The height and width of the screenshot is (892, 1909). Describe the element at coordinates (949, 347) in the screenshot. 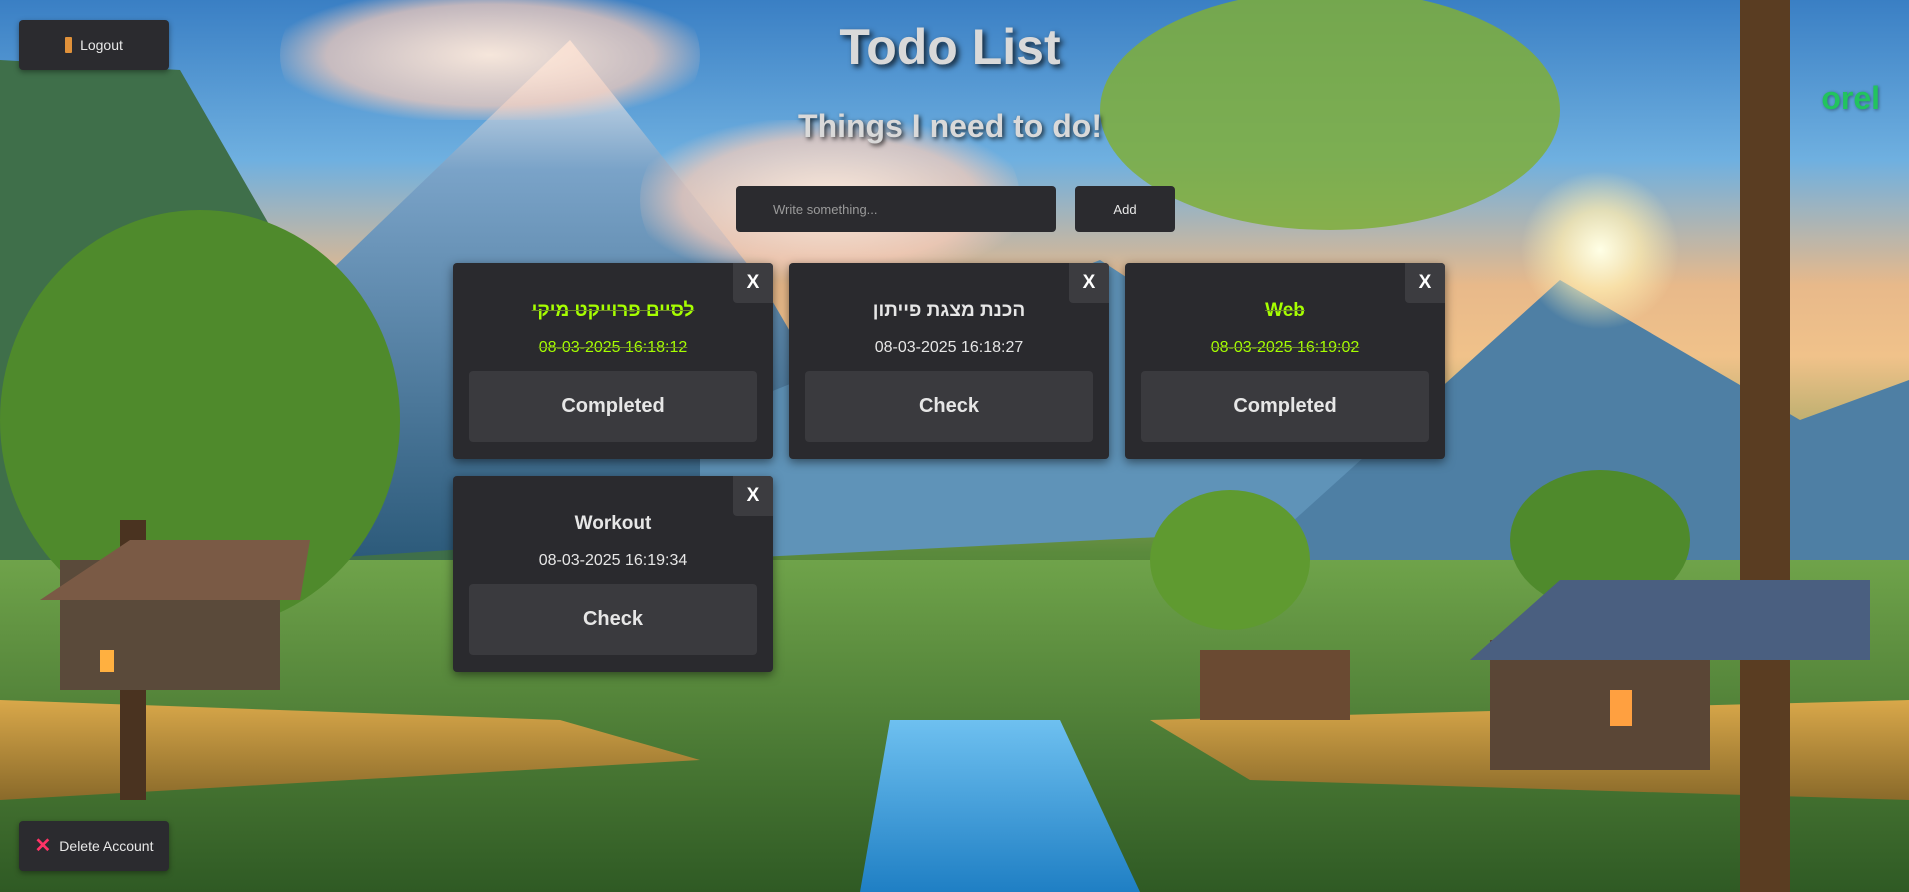

I see `todo-date: 08-03-2025 16:18:27` at that location.